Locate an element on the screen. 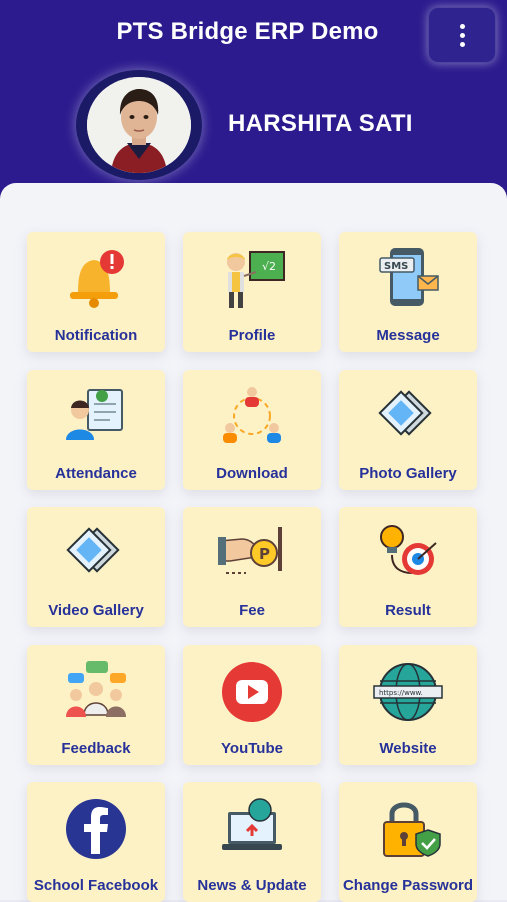  tile-youtube: YouTube is located at coordinates (252, 705).